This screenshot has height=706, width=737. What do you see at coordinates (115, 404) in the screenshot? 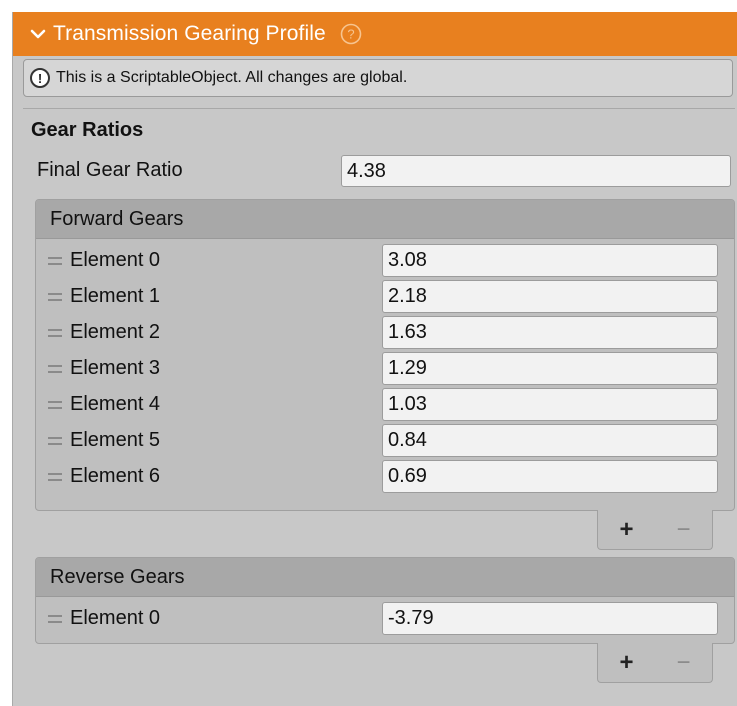
I see `element-label: Element 4` at bounding box center [115, 404].